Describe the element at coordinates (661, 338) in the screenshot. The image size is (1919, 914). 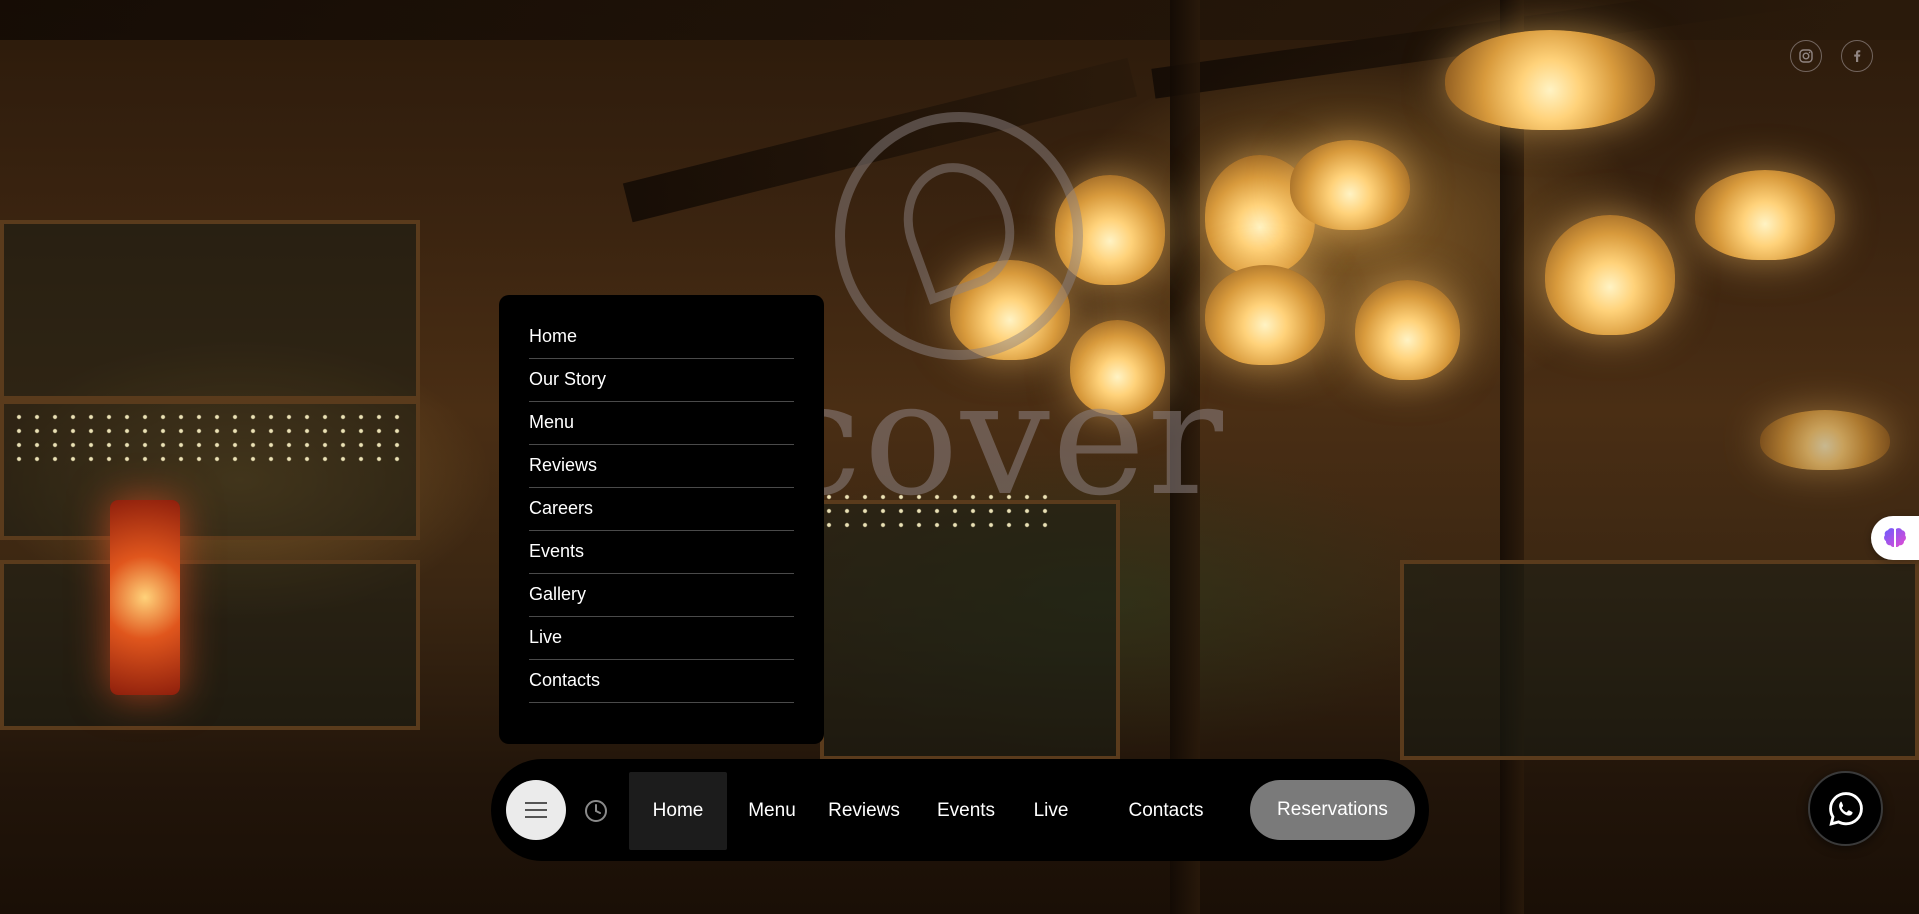
I see `menu-item-home: Home` at that location.